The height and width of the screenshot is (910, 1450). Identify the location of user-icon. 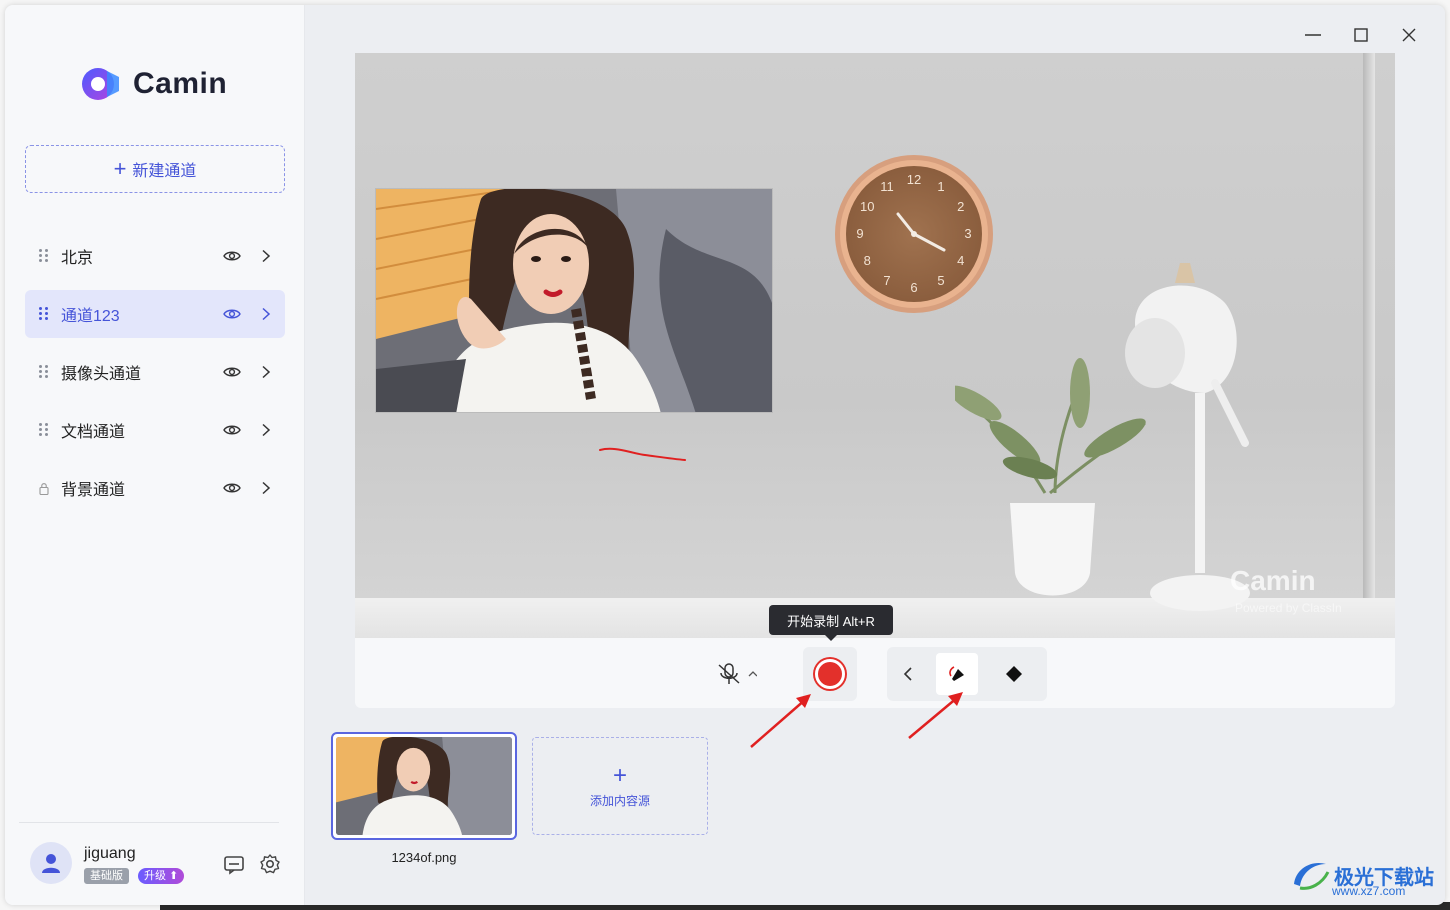
(51, 863).